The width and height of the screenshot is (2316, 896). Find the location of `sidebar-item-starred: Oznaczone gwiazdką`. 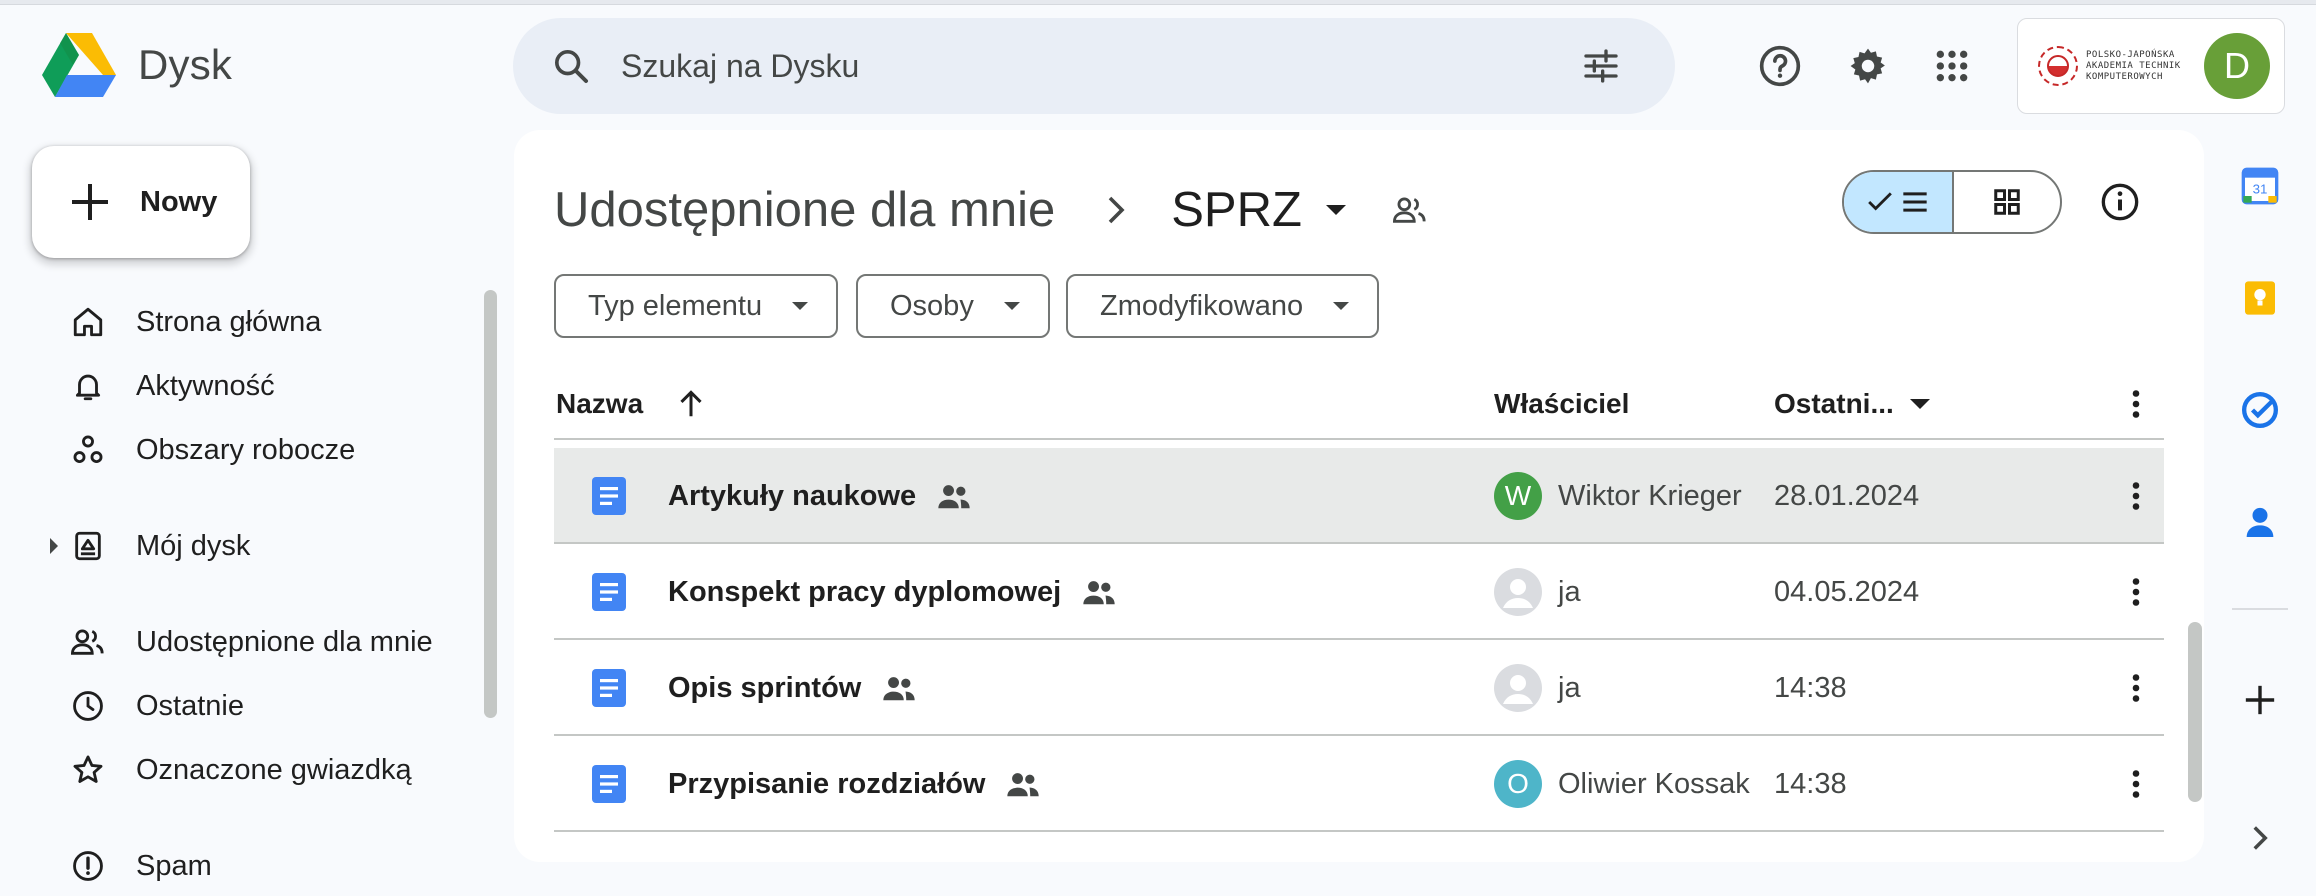

sidebar-item-starred: Oznaczone gwiazdką is located at coordinates (240, 770).